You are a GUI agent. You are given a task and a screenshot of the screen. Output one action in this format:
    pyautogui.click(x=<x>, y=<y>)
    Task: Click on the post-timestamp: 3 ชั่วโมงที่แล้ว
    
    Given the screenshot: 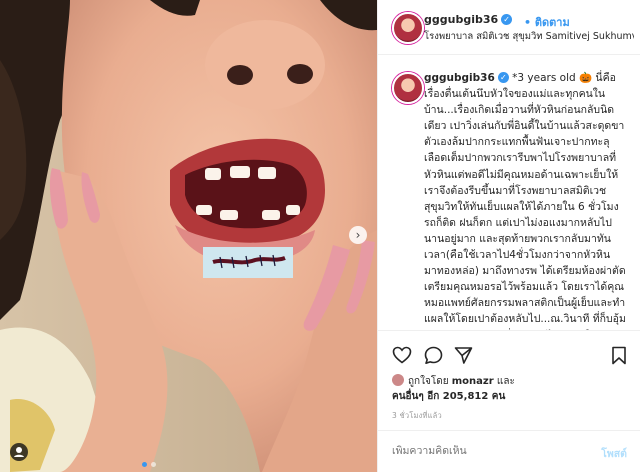 What is the action you would take?
    pyautogui.click(x=417, y=416)
    